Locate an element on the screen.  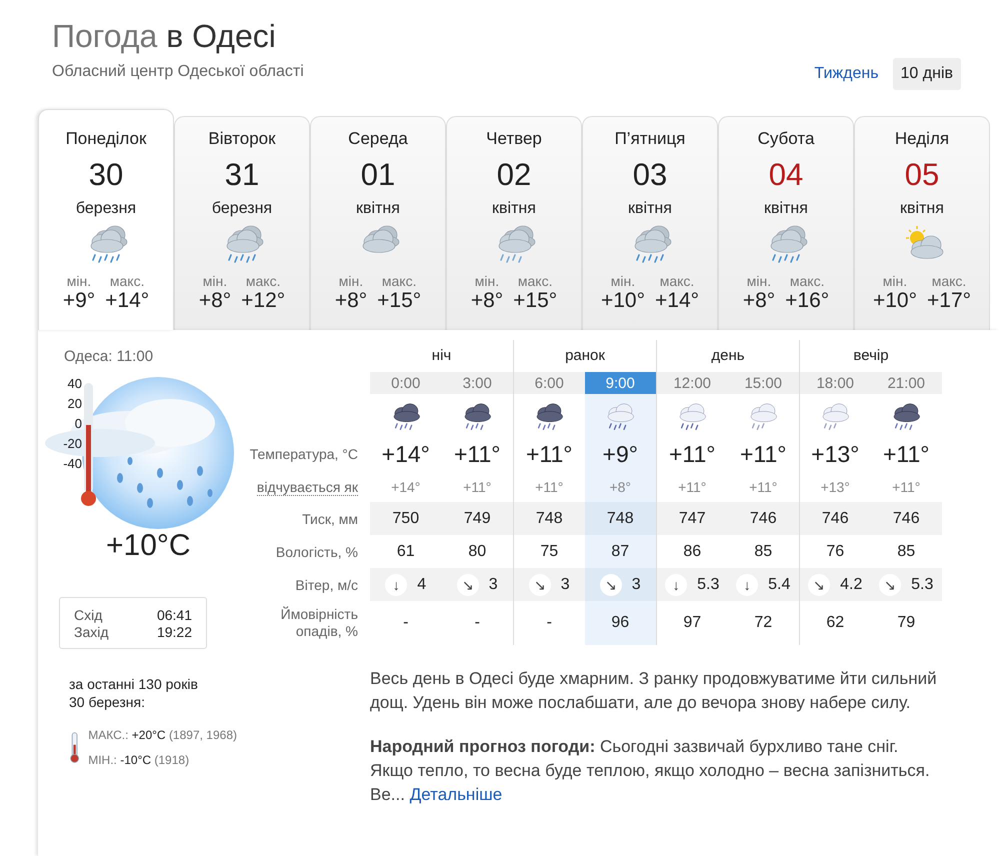
record-max-years: (1897, 1968) is located at coordinates (202, 735).